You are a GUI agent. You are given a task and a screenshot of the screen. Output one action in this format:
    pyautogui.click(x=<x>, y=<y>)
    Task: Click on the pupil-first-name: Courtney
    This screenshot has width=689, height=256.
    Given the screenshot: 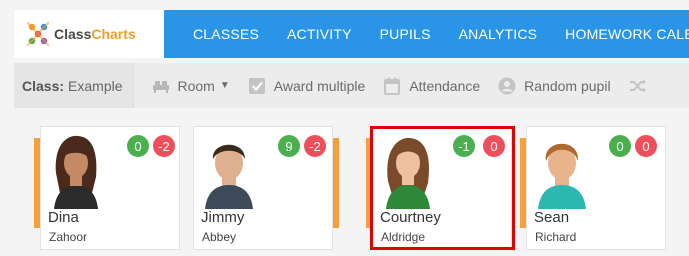 What is the action you would take?
    pyautogui.click(x=410, y=217)
    